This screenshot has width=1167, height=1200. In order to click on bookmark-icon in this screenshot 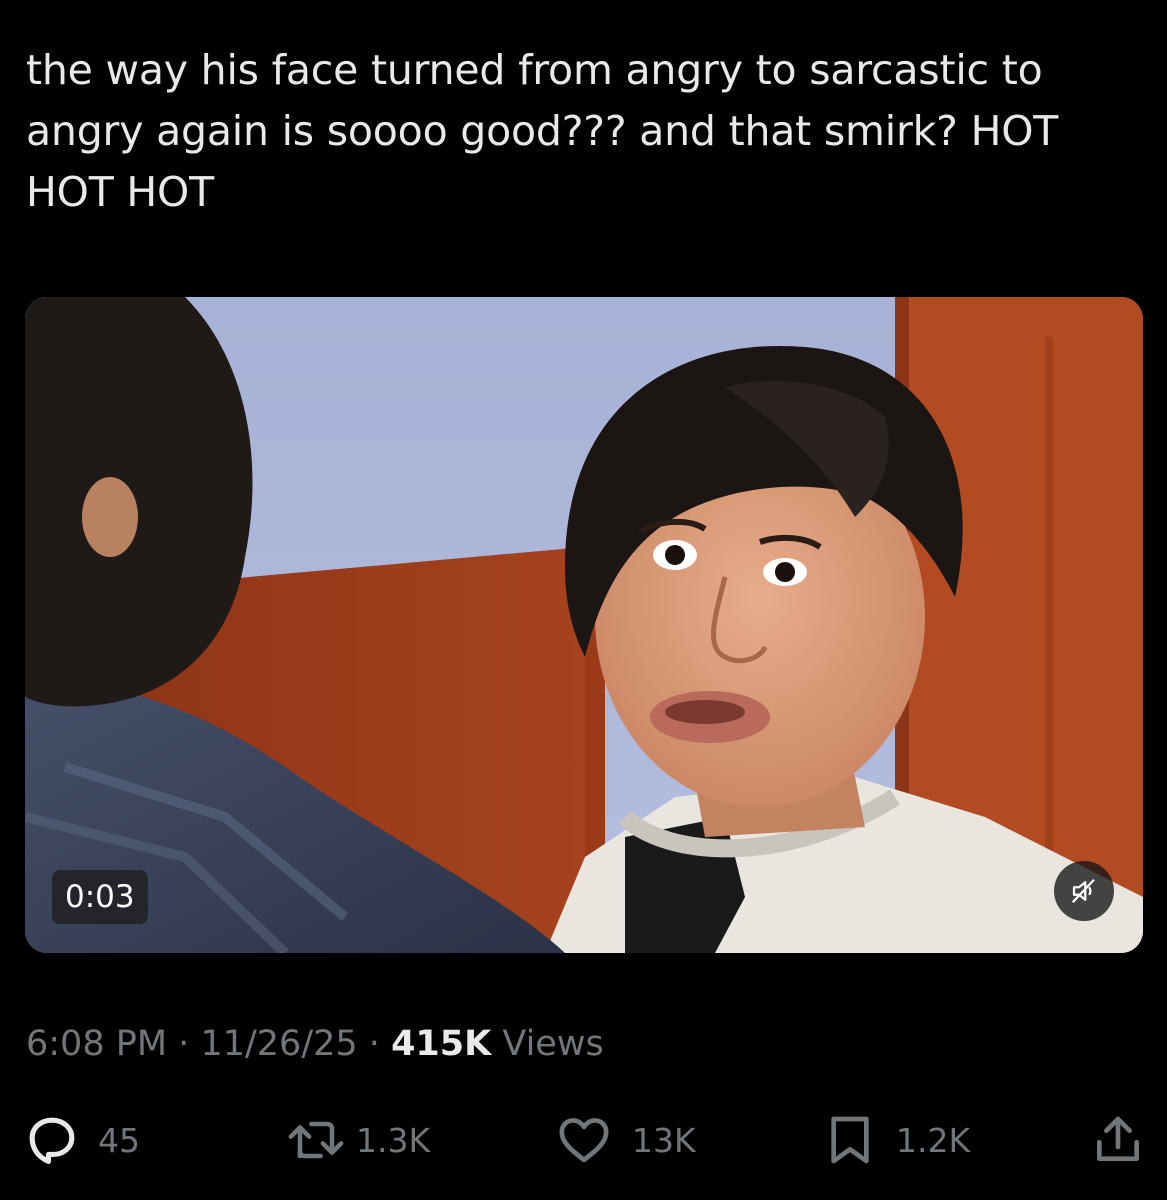, I will do `click(850, 1140)`.